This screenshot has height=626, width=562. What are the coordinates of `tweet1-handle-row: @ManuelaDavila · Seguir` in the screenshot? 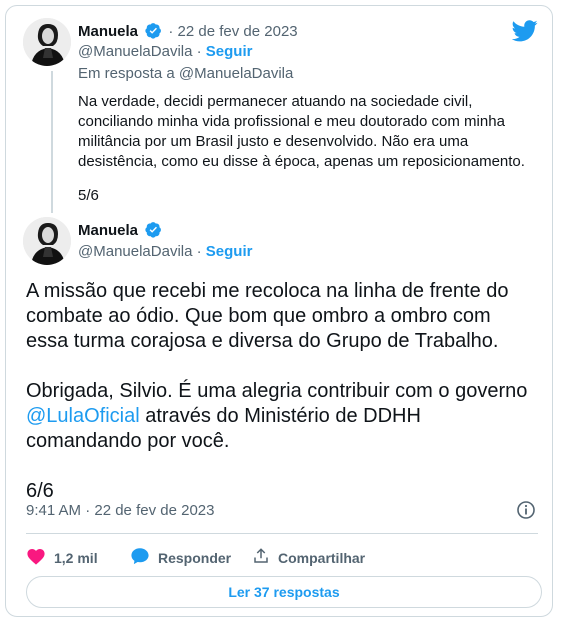 It's located at (165, 52).